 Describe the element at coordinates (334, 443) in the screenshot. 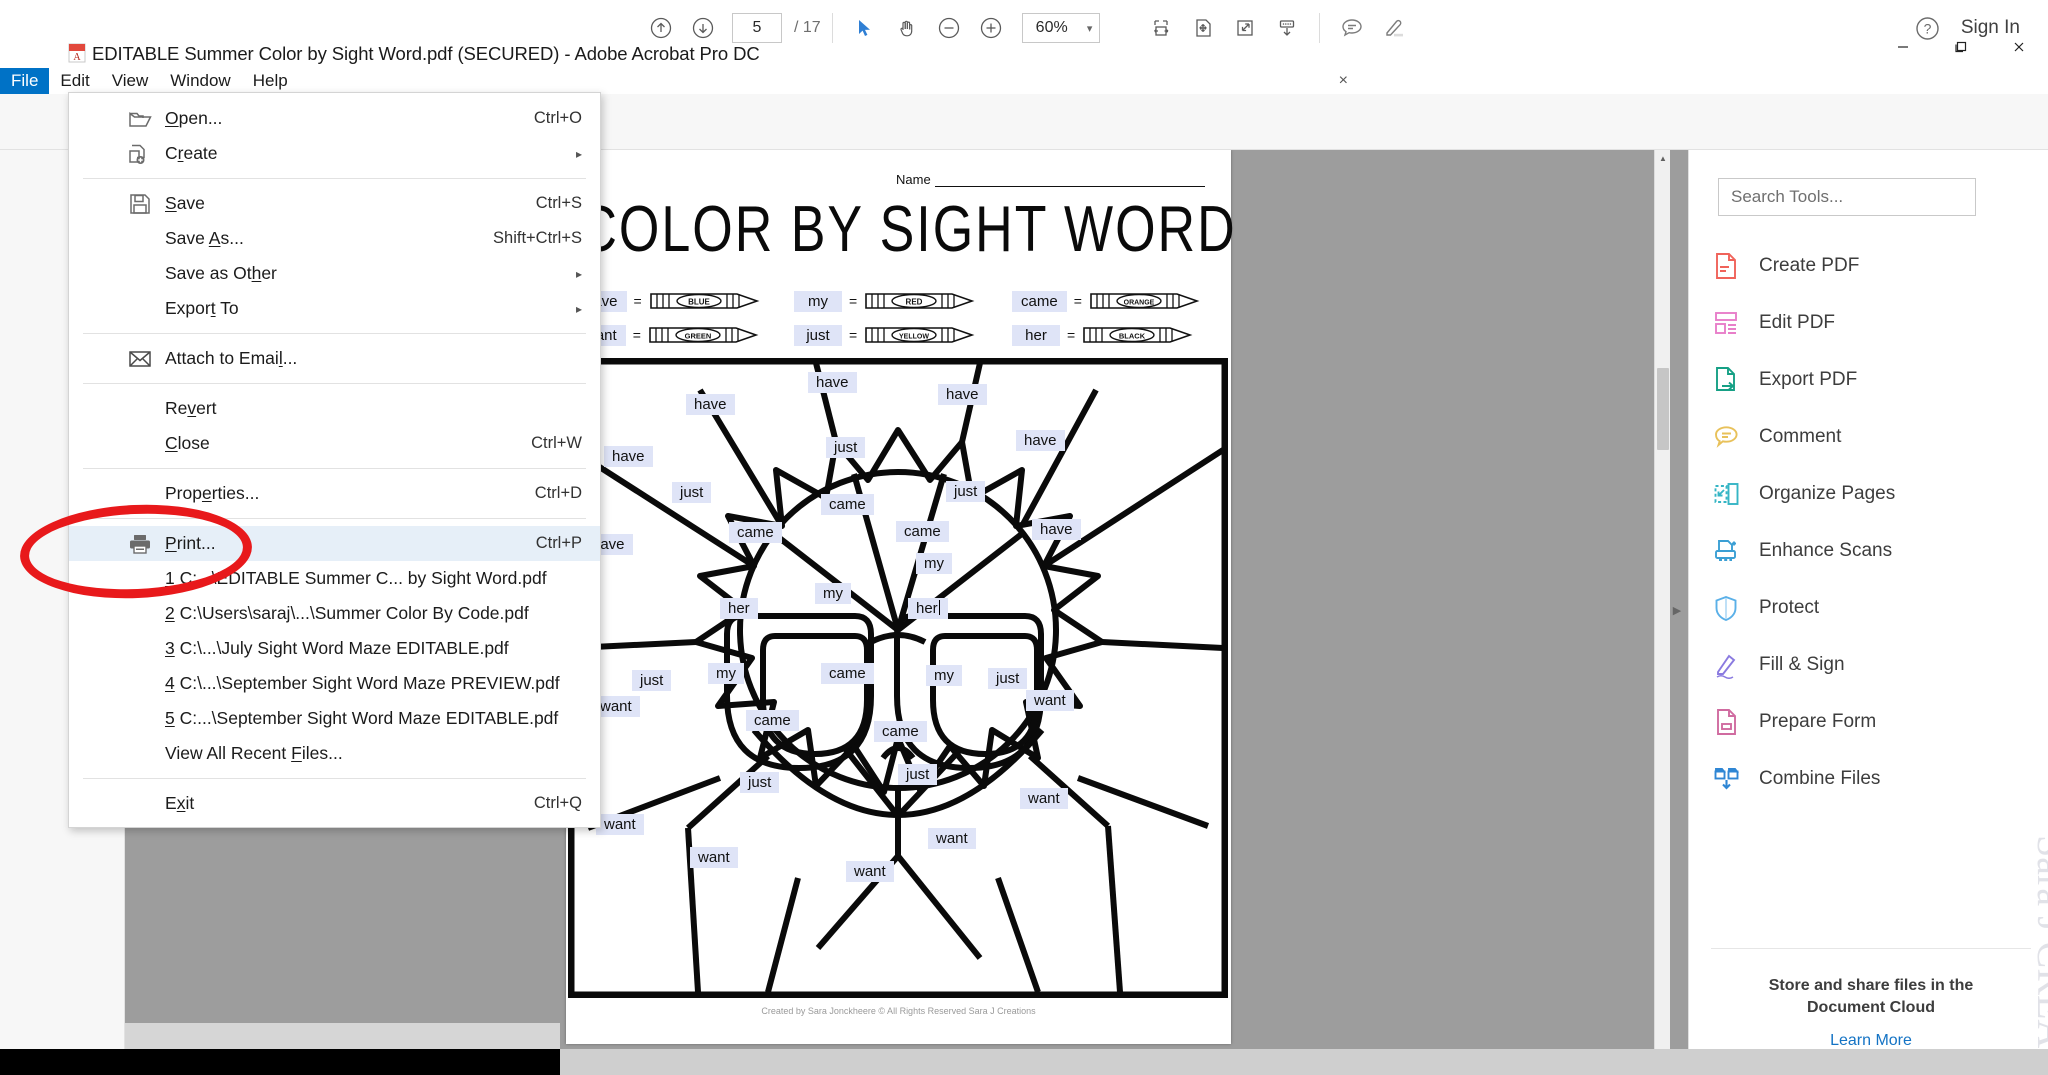

I see `menu-item-close: Close Ctrl+W` at that location.